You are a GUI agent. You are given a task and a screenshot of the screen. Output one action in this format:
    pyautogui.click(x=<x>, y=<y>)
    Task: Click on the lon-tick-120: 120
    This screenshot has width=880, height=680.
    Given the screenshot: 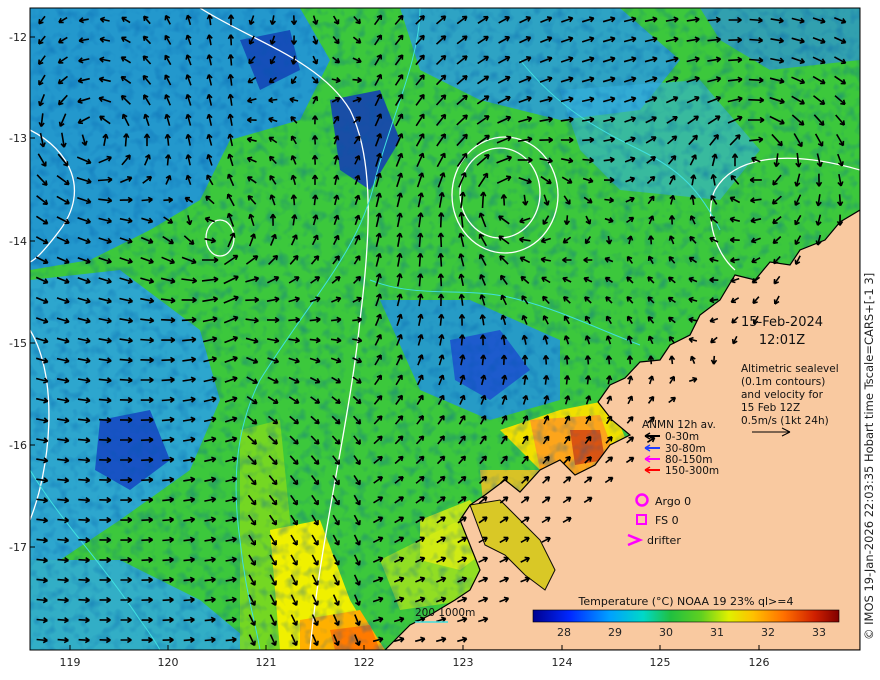 What is the action you would take?
    pyautogui.click(x=168, y=662)
    